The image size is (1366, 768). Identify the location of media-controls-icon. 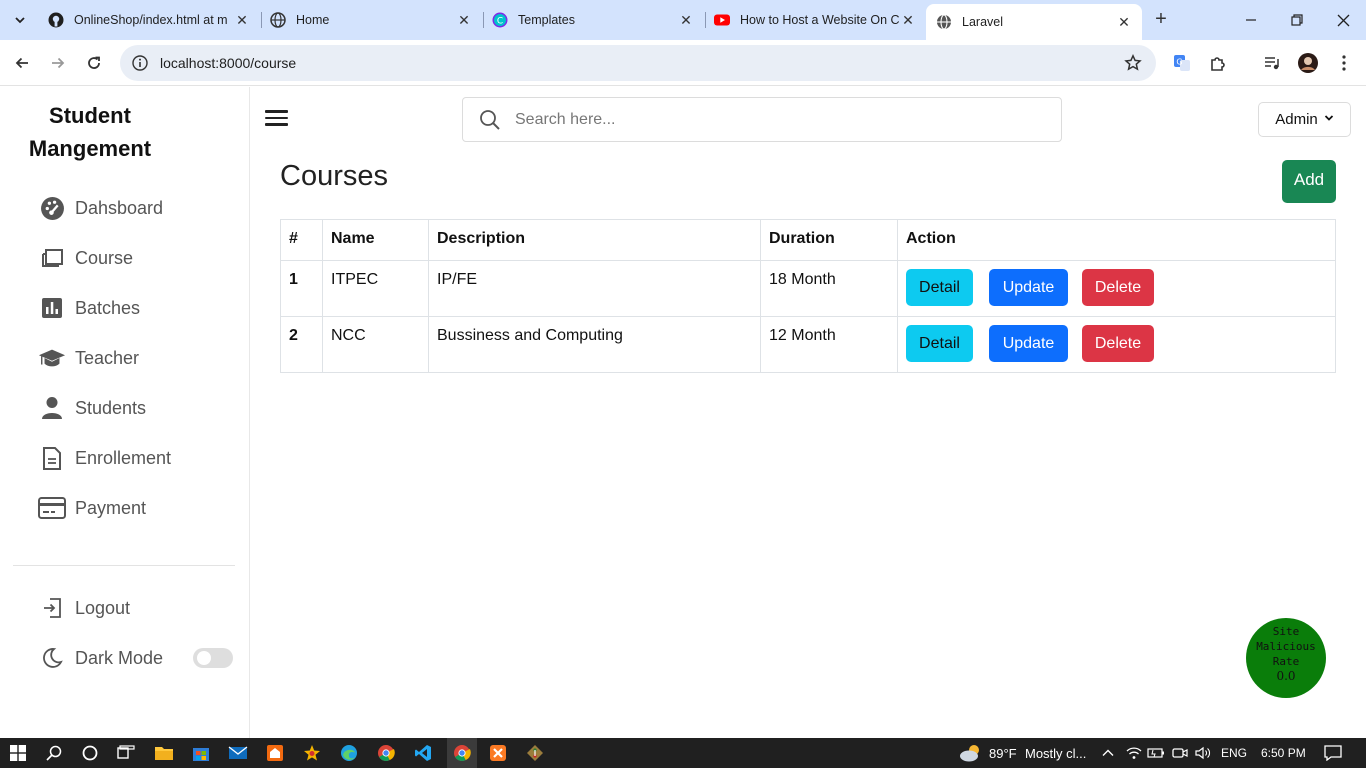
(1272, 63).